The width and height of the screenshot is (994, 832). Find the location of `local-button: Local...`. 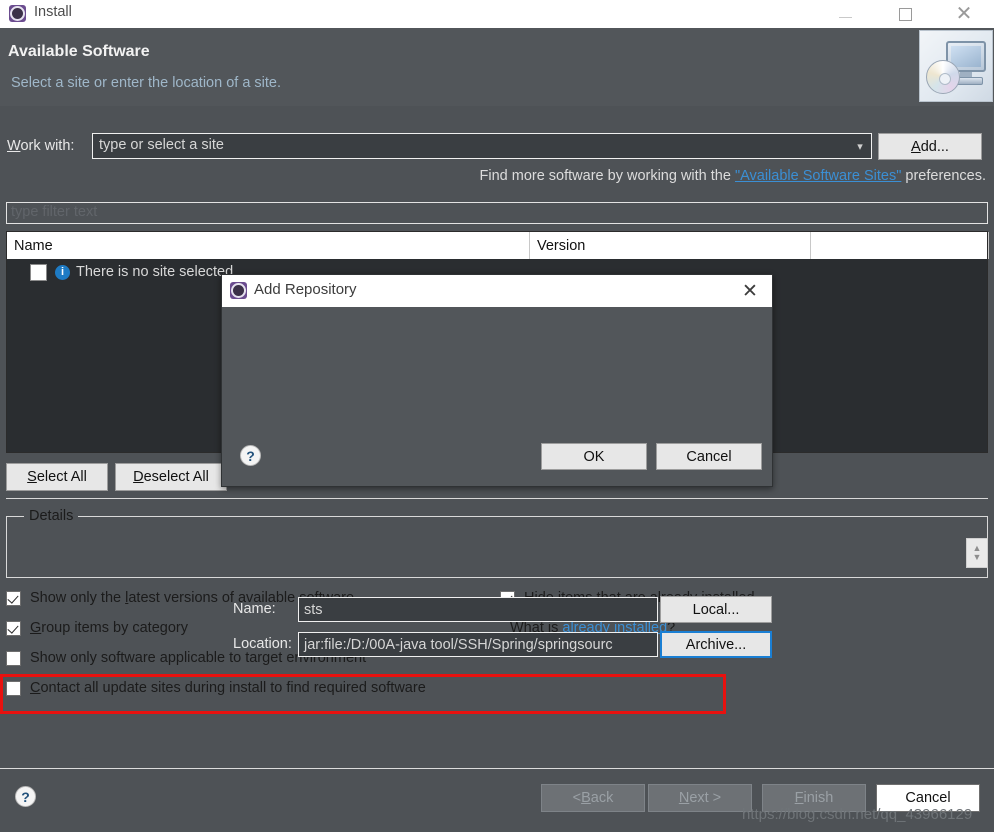

local-button: Local... is located at coordinates (716, 609).